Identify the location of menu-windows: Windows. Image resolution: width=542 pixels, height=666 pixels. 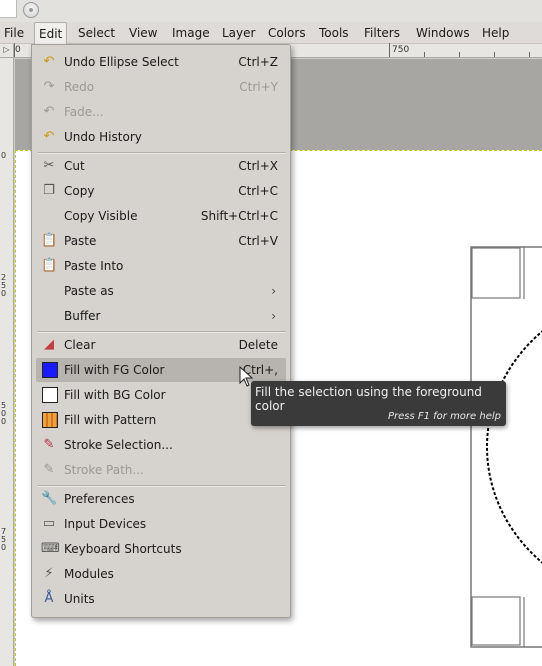
(443, 33).